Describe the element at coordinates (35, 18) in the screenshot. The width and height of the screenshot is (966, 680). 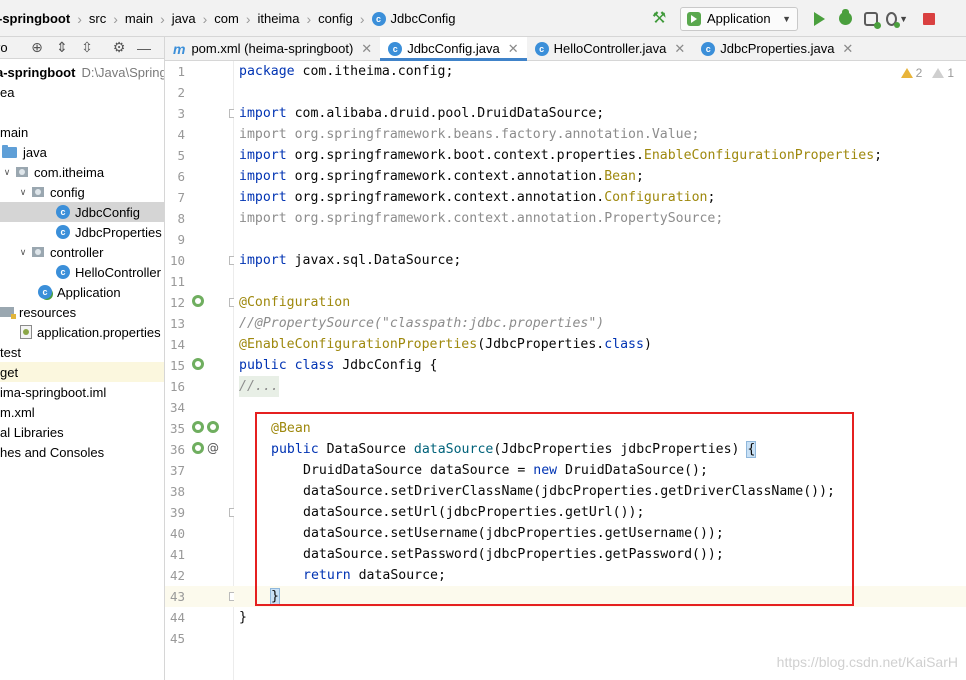
I see `breadcrumb-project: -springboot` at that location.